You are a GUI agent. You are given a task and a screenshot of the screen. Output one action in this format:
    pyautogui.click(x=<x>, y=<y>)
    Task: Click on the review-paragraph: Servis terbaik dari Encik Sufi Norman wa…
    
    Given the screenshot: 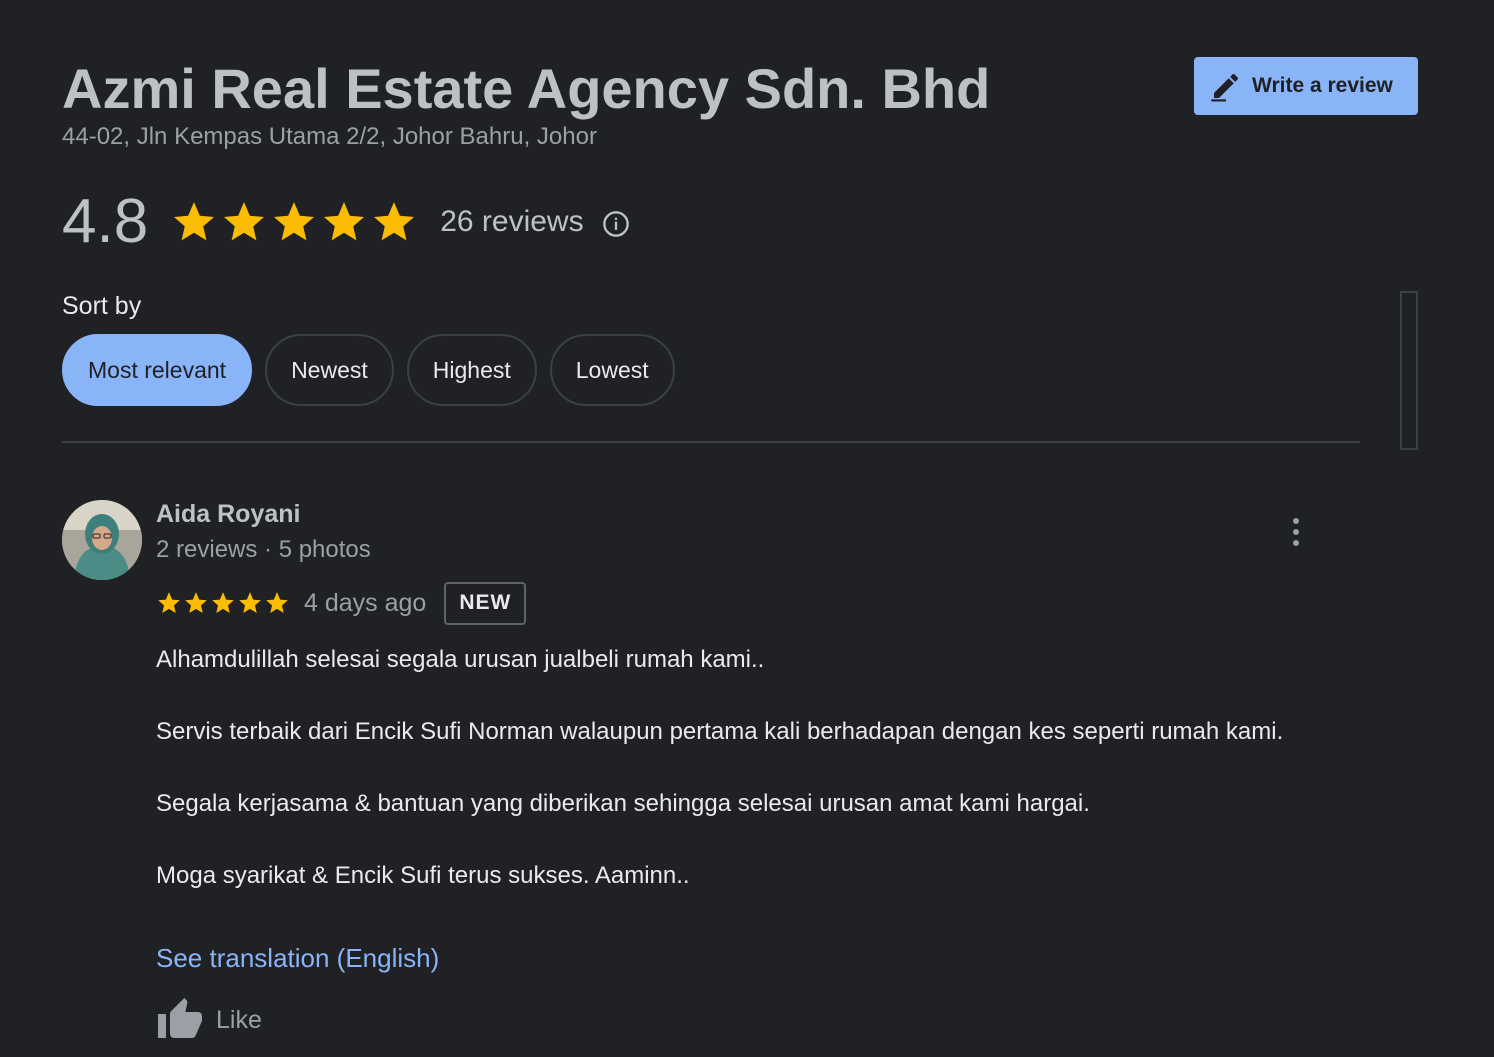 What is the action you would take?
    pyautogui.click(x=720, y=731)
    